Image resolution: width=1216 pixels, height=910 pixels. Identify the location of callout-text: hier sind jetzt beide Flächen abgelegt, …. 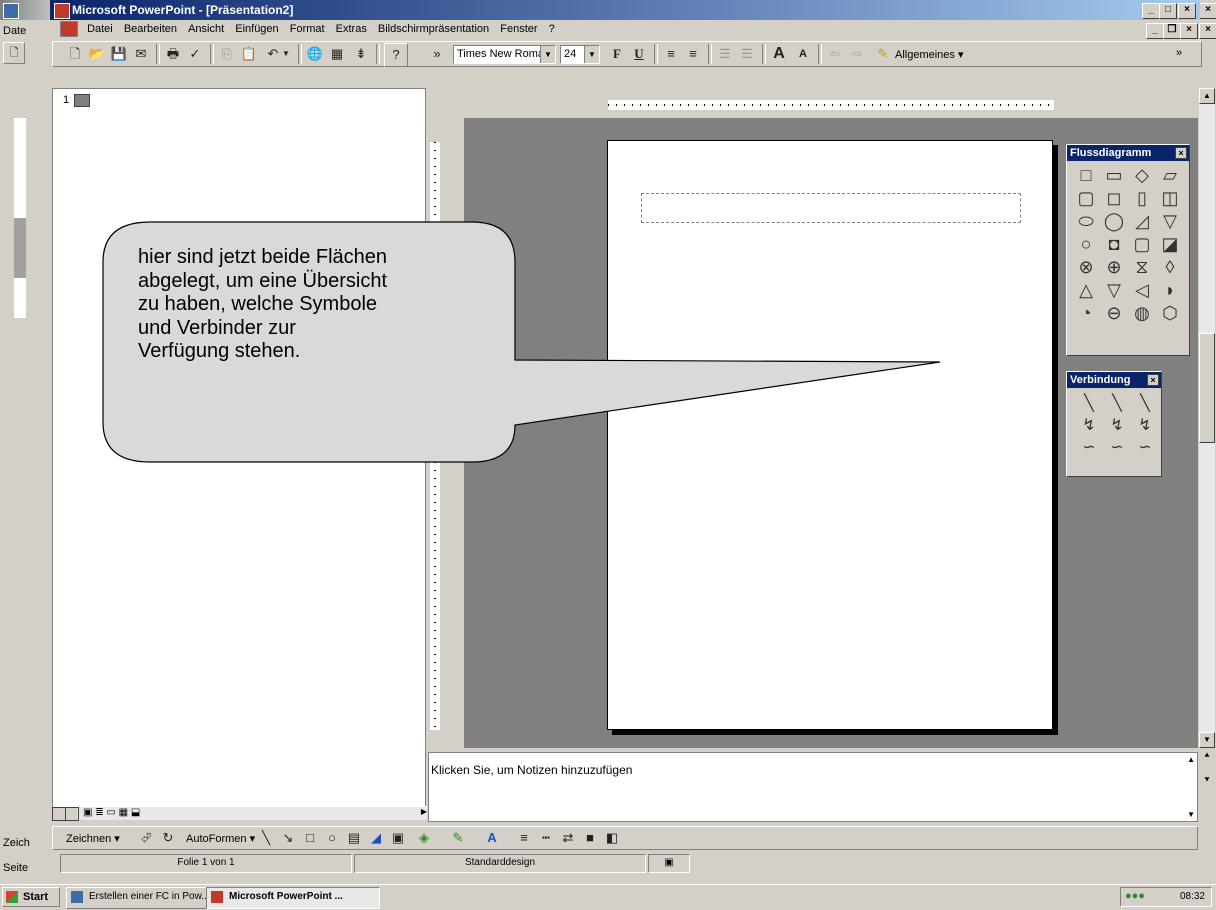
(263, 304).